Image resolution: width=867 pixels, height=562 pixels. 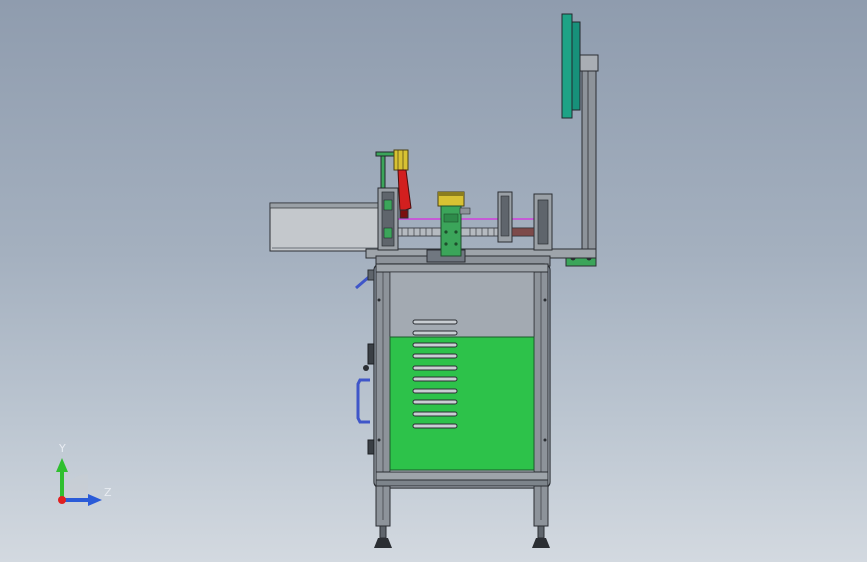 I want to click on monitor-screen, so click(x=567, y=66).